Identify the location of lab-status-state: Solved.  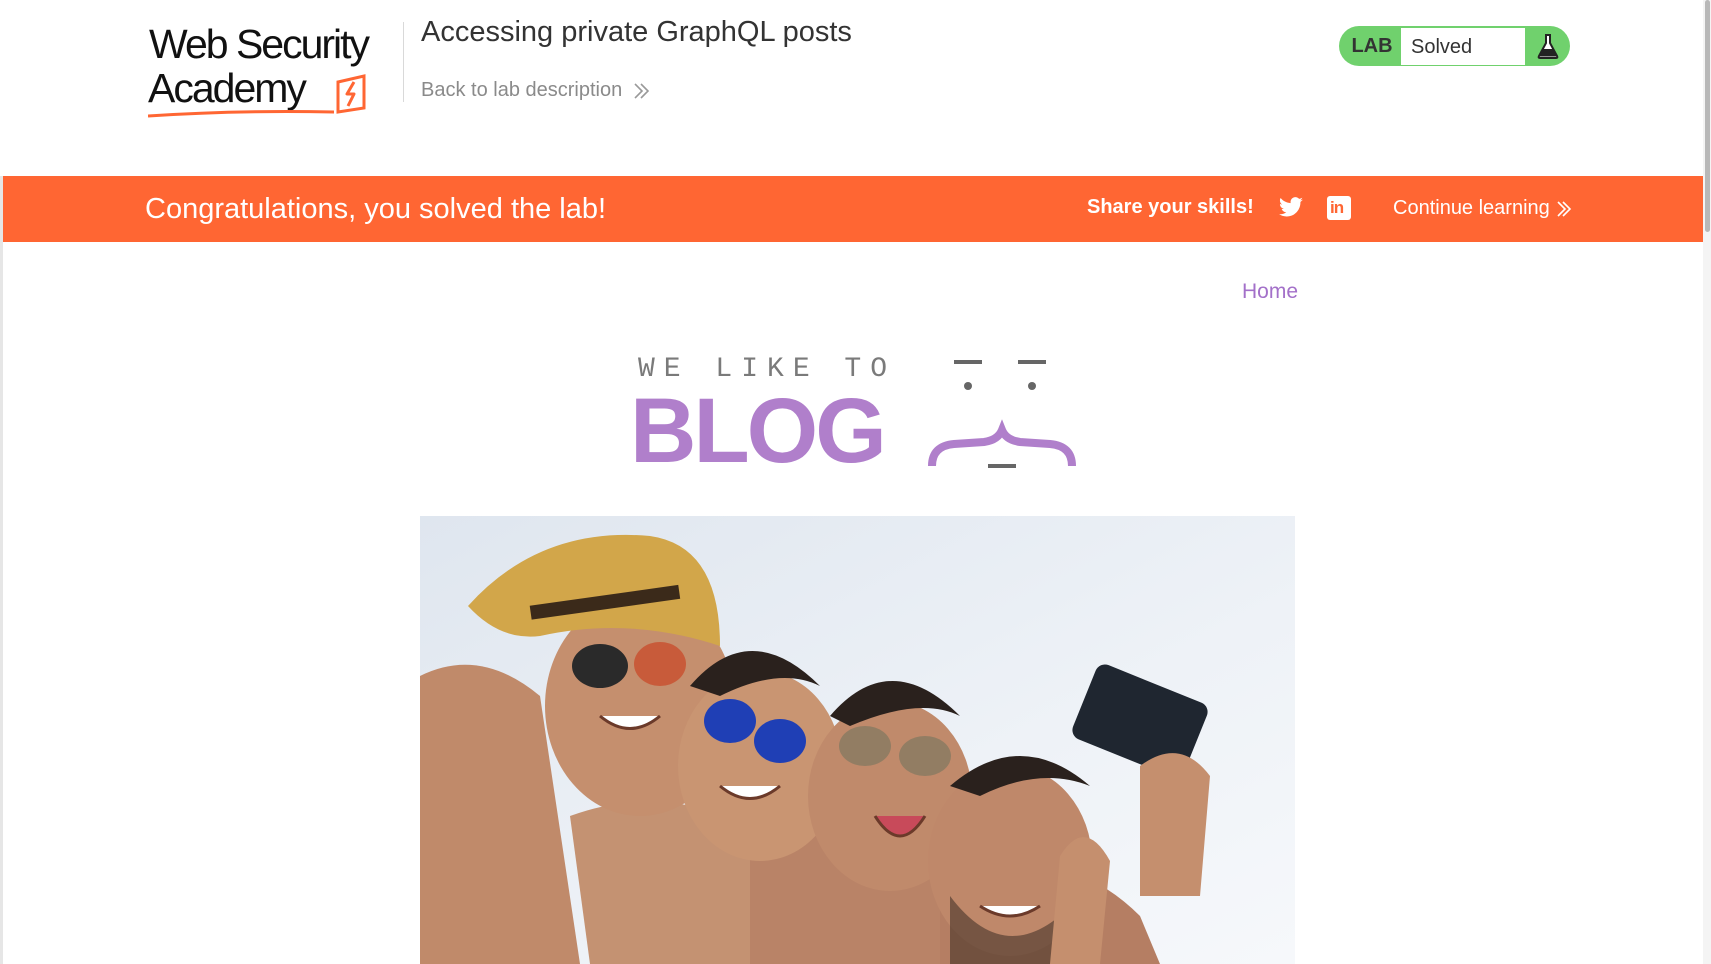
(1463, 46).